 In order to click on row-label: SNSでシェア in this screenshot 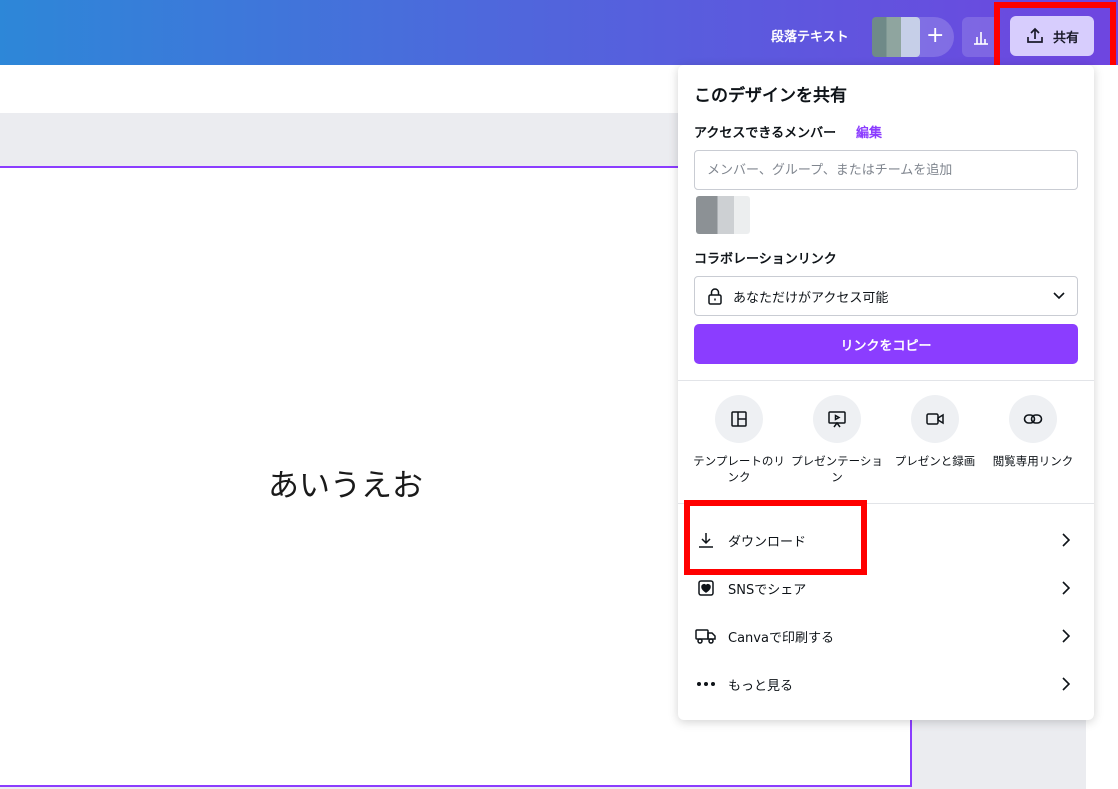, I will do `click(767, 590)`.